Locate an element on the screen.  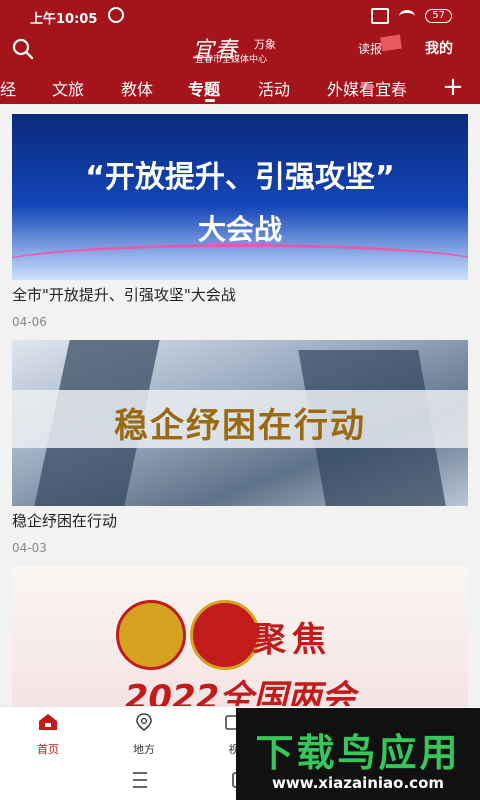
menu-icon is located at coordinates (140, 780).